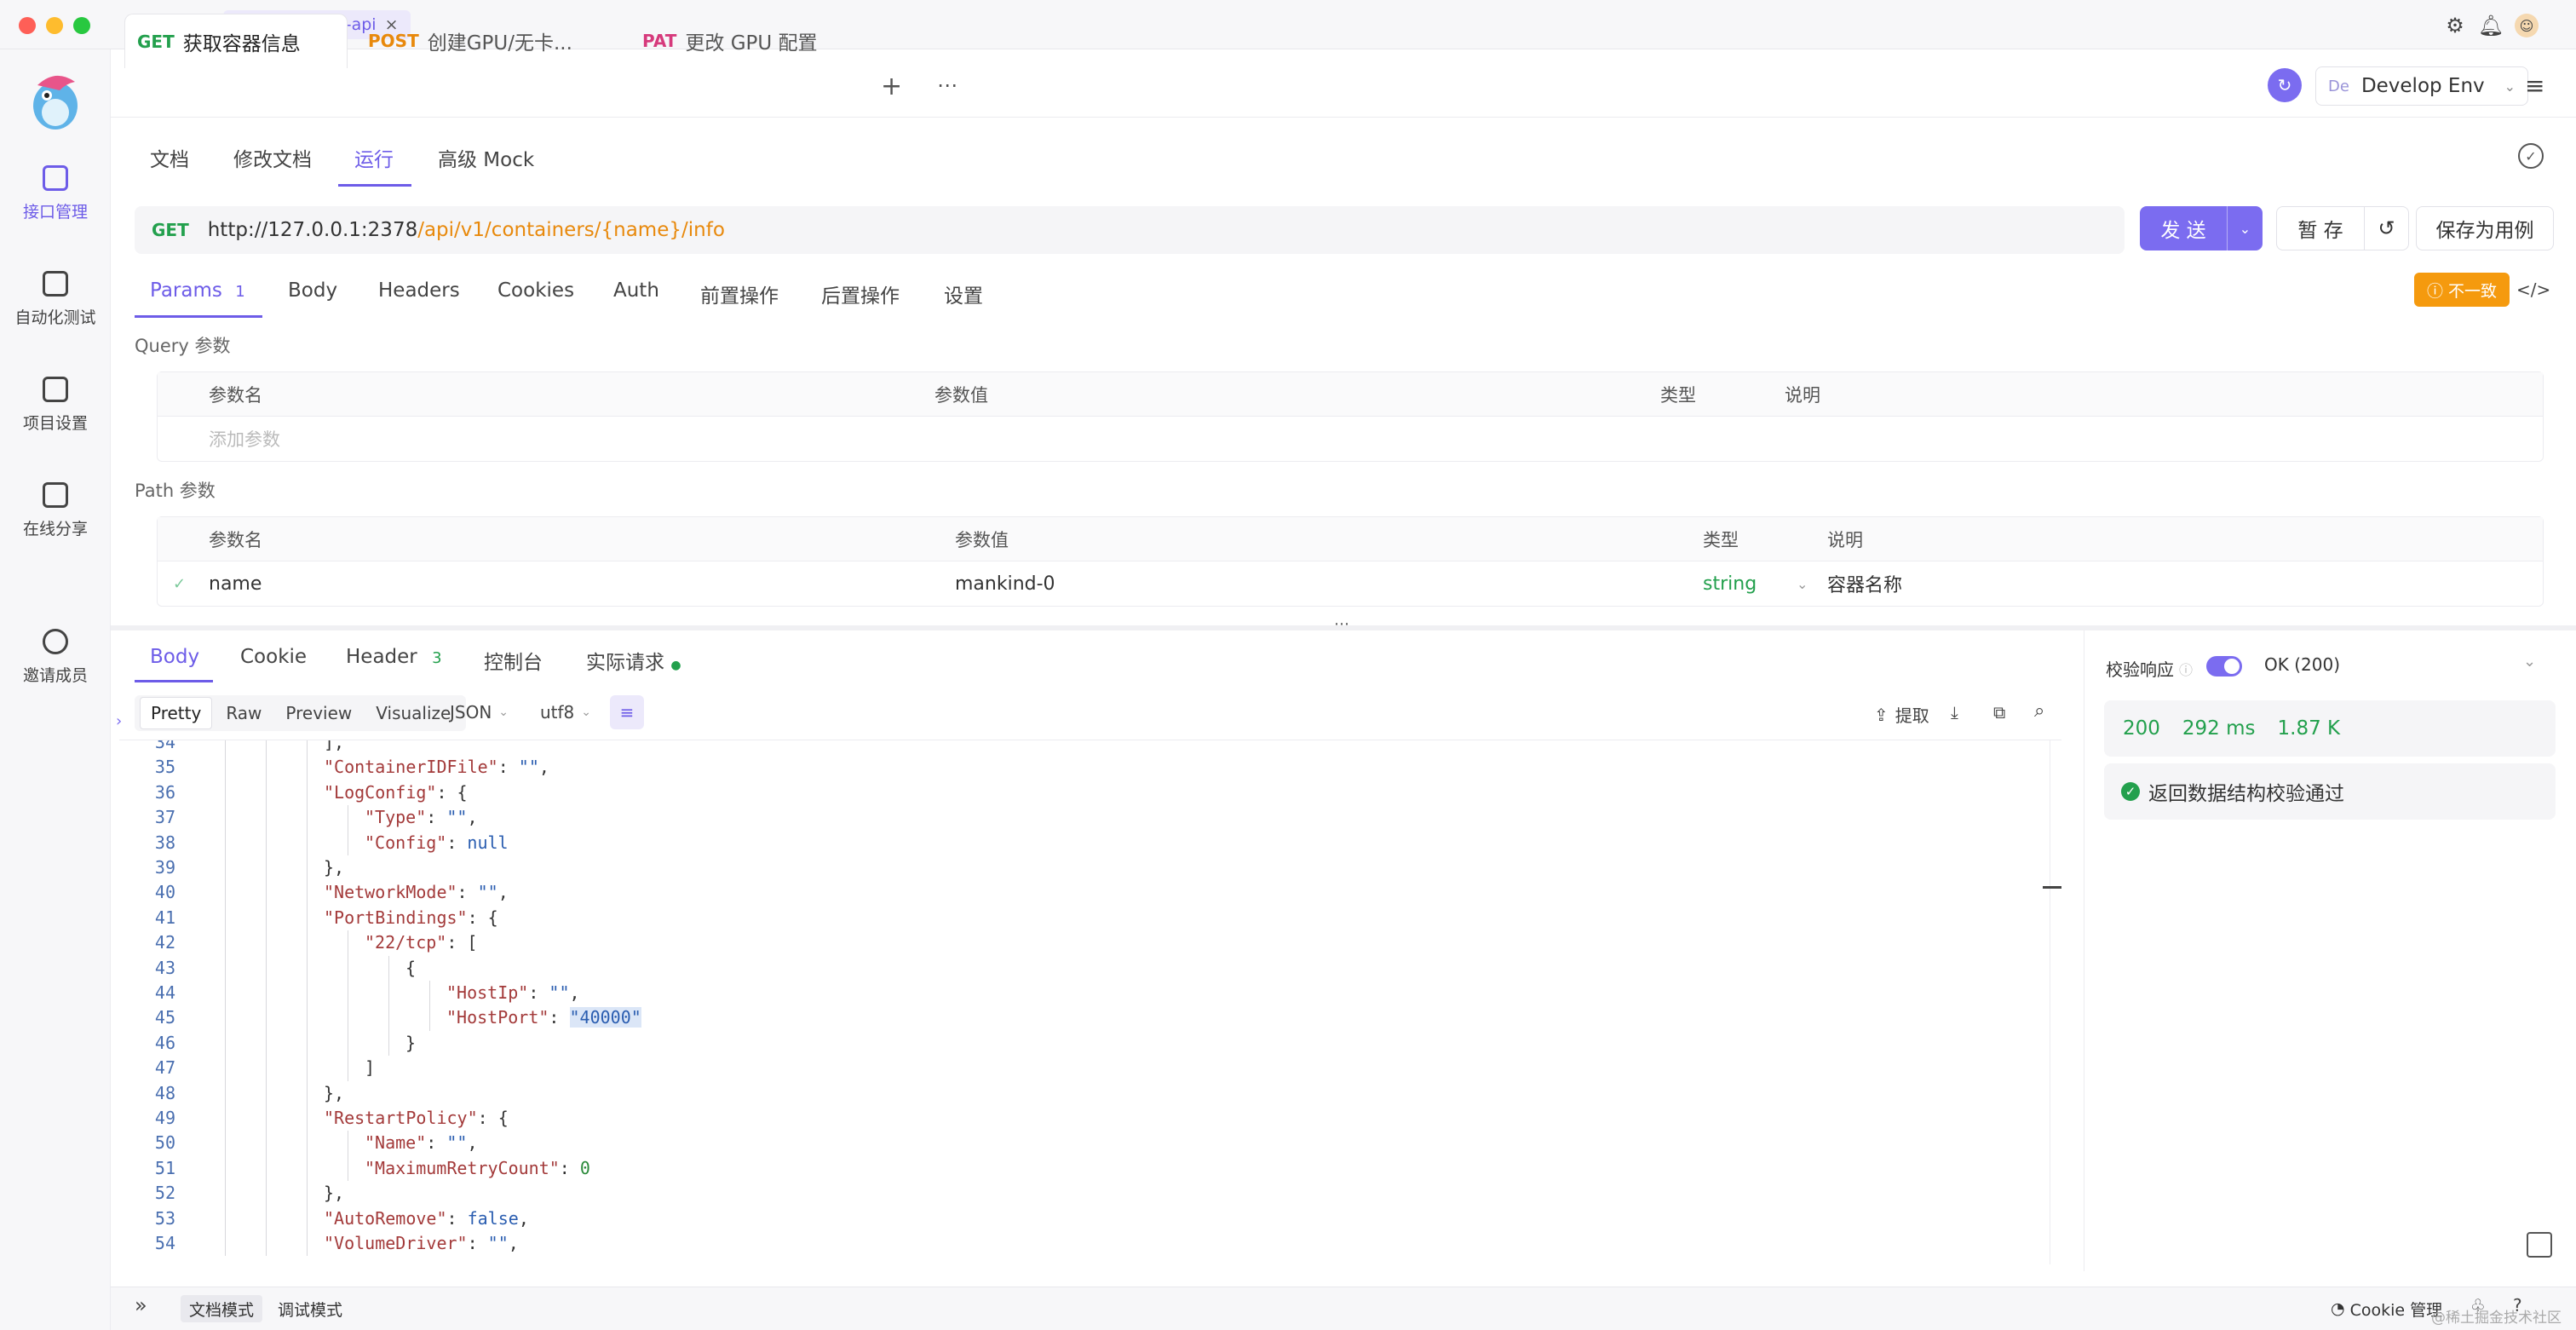  I want to click on maximize-window-button, so click(81, 26).